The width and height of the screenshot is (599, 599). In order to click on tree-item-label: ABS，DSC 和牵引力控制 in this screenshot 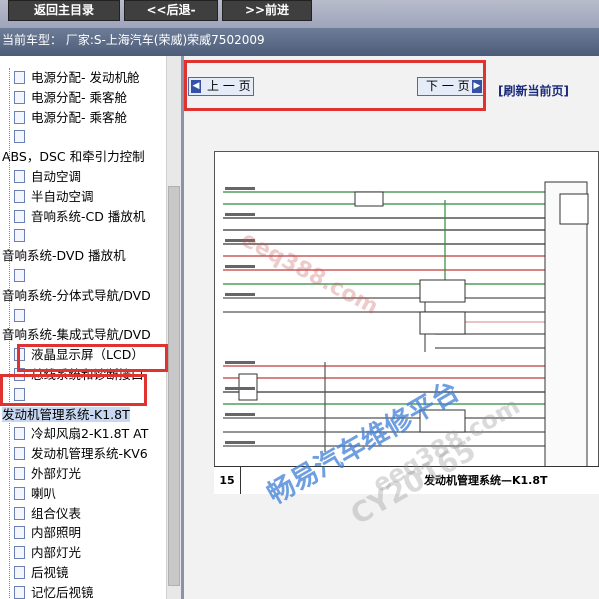, I will do `click(73, 157)`.